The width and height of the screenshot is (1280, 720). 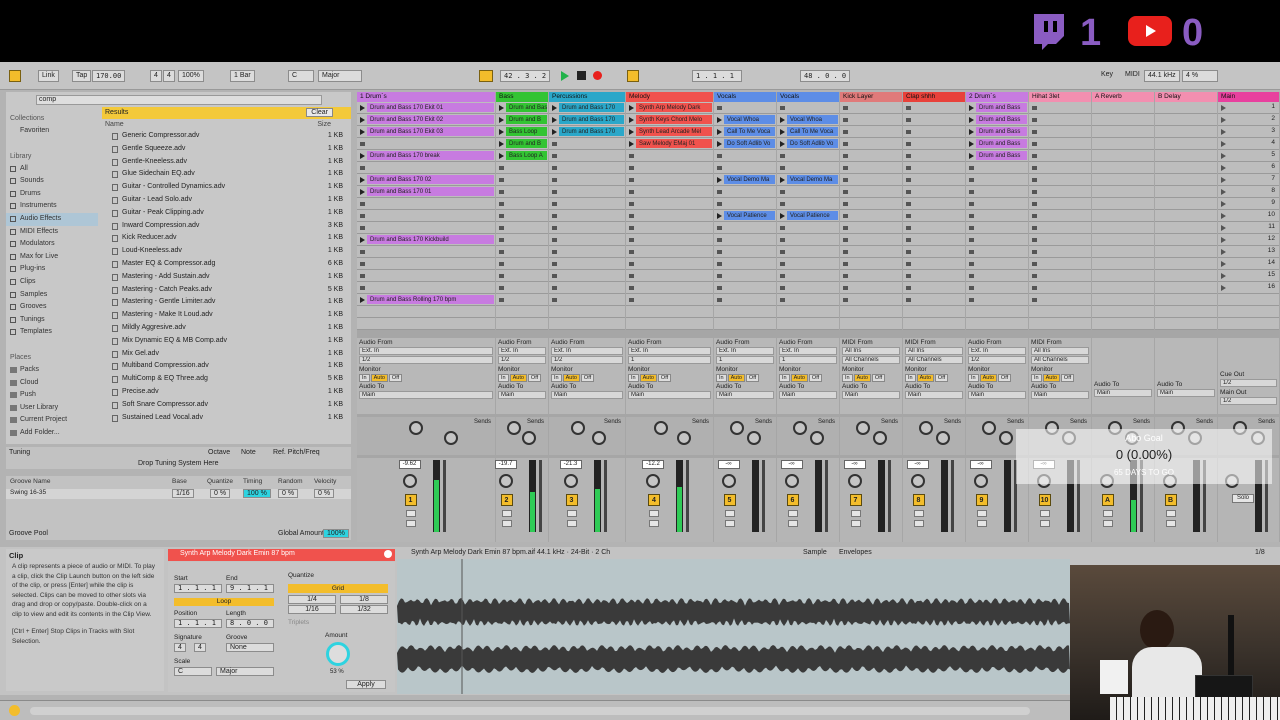 I want to click on position-value: 1 . 1 . 1, so click(x=198, y=623).